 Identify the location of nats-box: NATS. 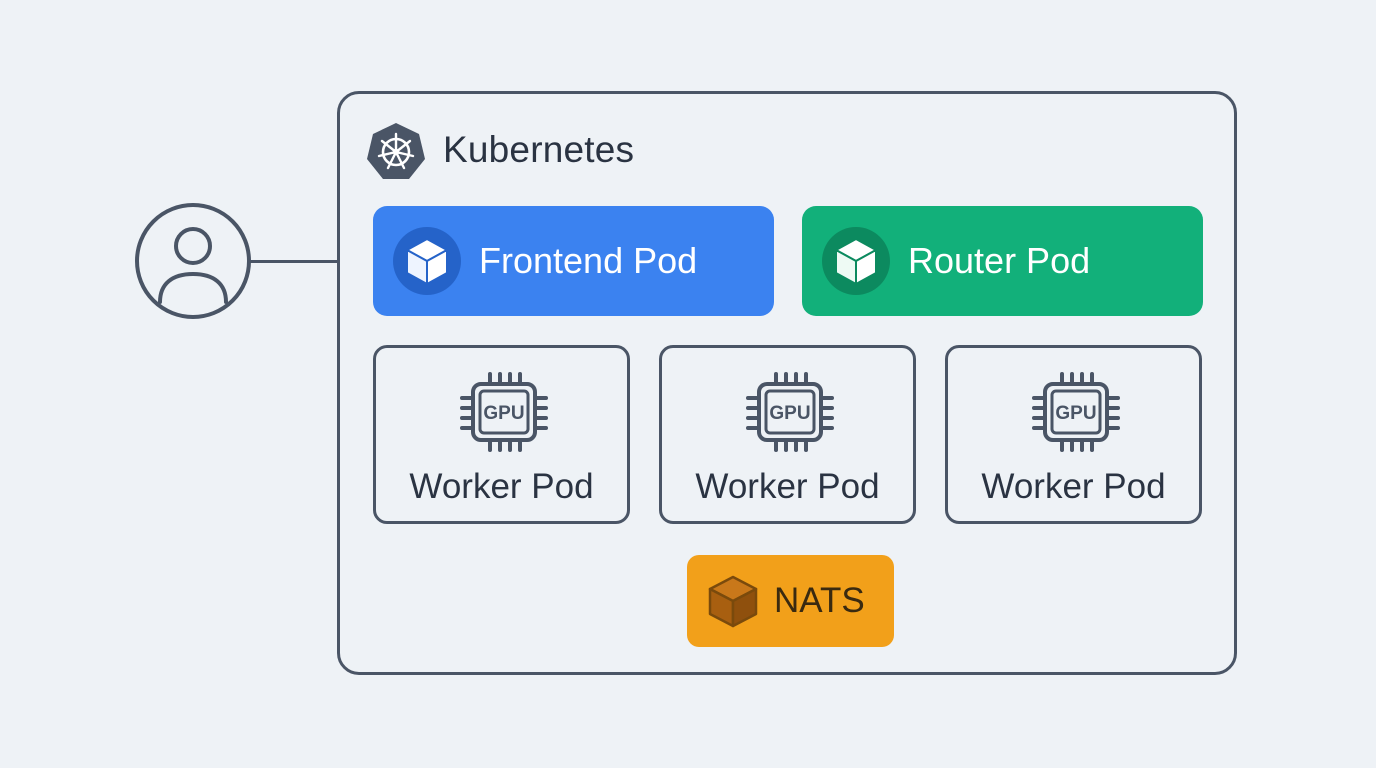
(790, 601).